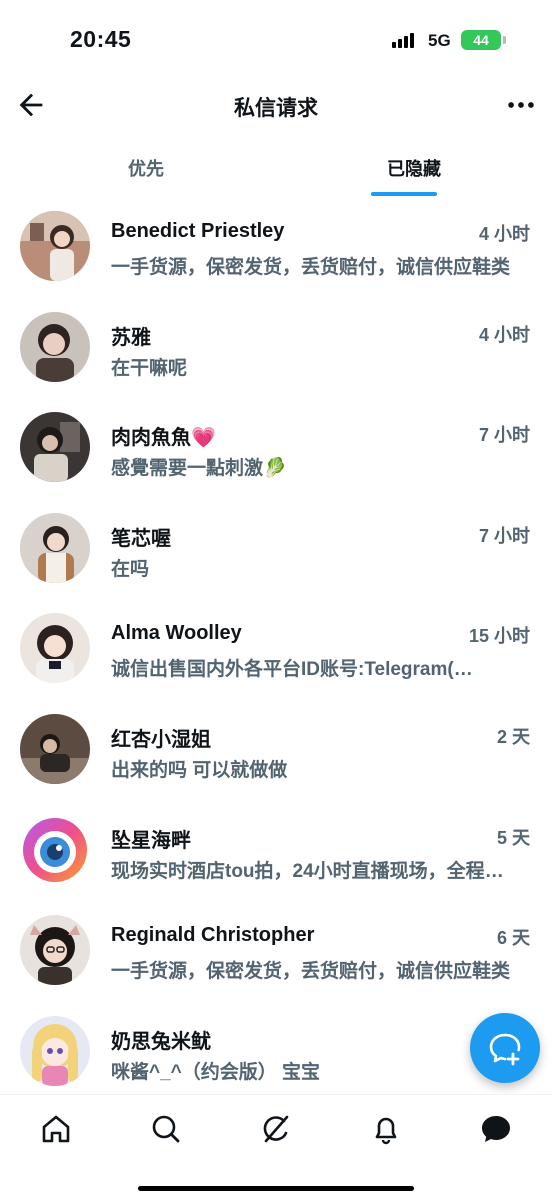 Image resolution: width=552 pixels, height=1199 pixels. I want to click on more-horizontal-icon, so click(521, 105).